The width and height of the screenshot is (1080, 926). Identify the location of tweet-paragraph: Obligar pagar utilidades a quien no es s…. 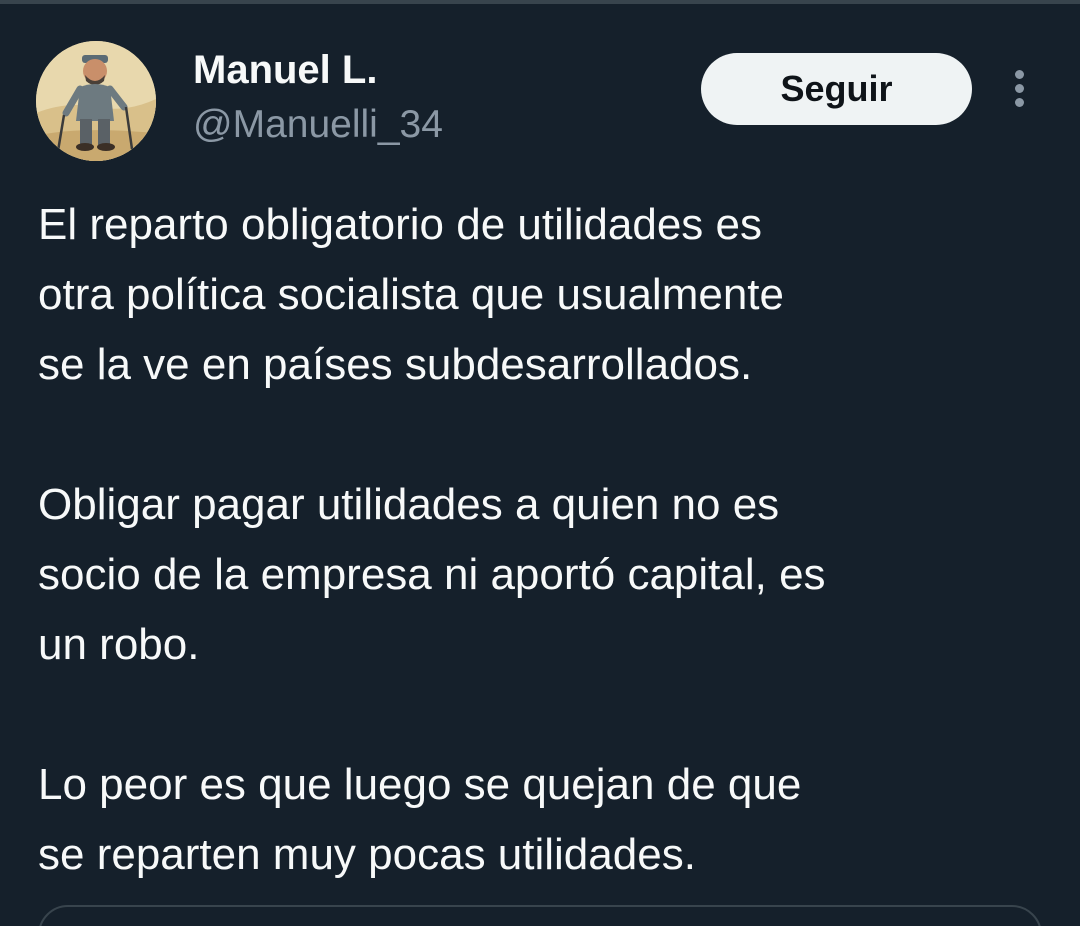
(432, 574).